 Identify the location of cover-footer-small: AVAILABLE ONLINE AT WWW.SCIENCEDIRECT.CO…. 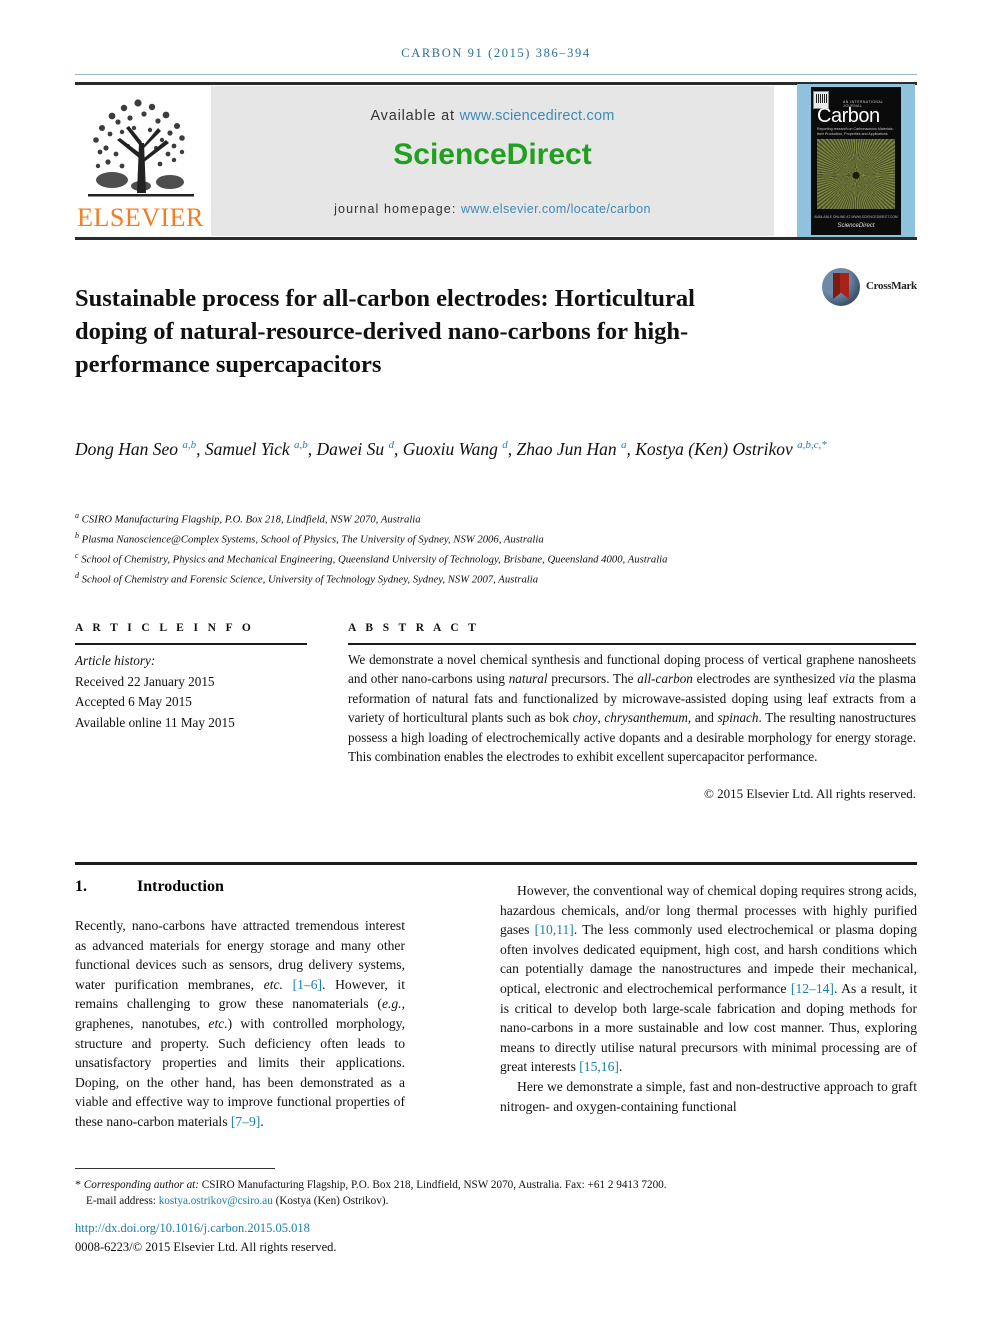
(856, 217).